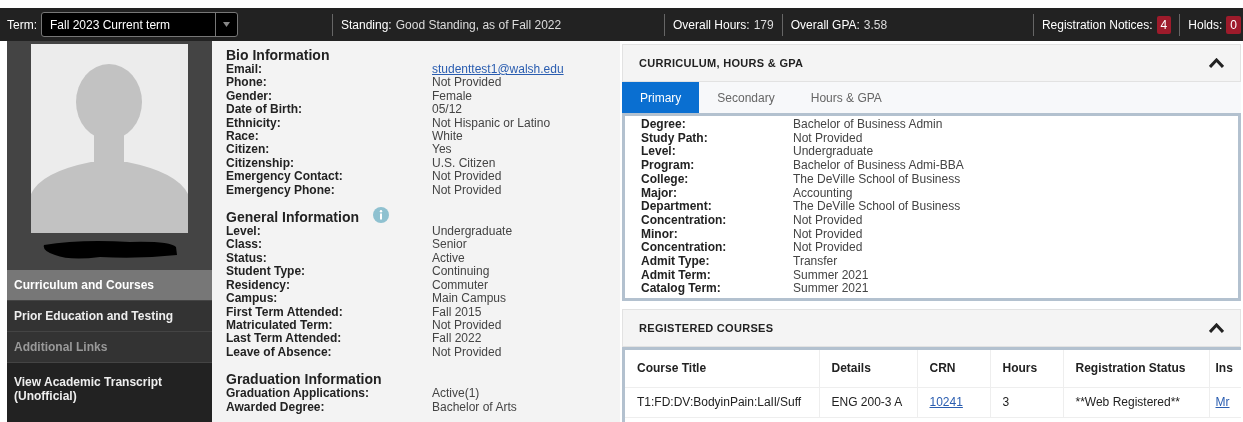  What do you see at coordinates (22, 24) in the screenshot?
I see `term-label: Term:` at bounding box center [22, 24].